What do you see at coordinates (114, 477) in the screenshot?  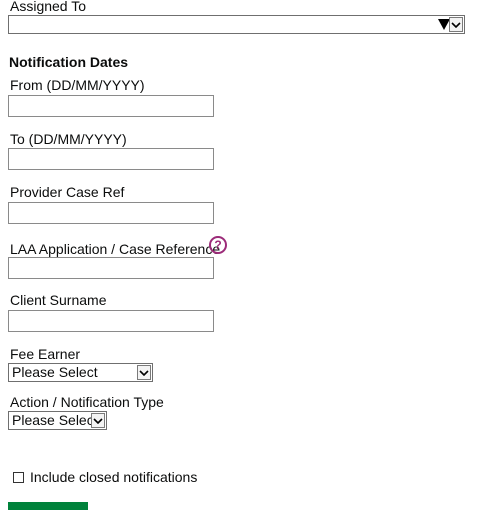 I see `include-closed-label: Include closed notifications` at bounding box center [114, 477].